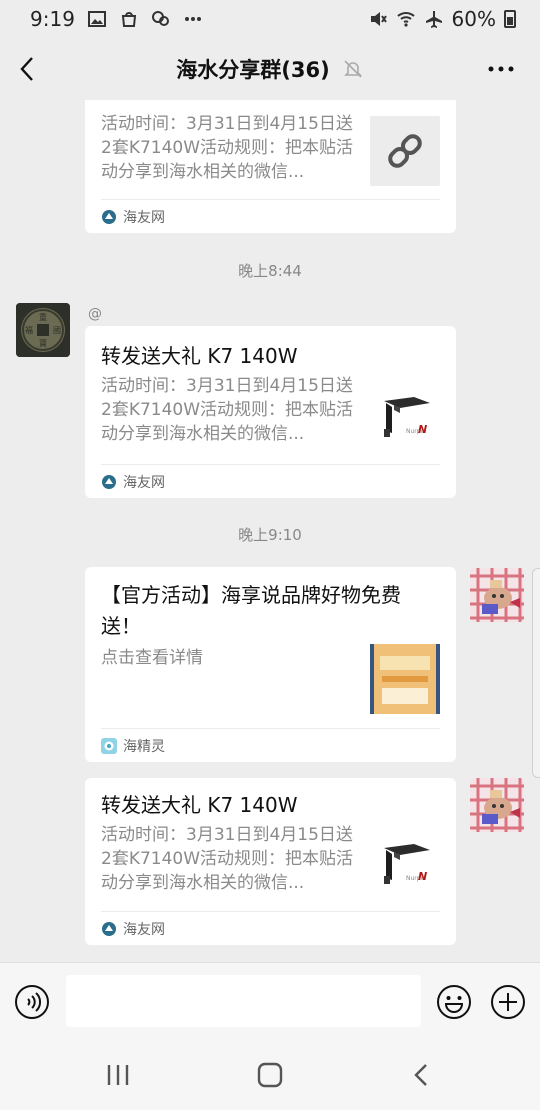 This screenshot has width=540, height=1110. Describe the element at coordinates (160, 18) in the screenshot. I see `wechat-notification-icon` at that location.